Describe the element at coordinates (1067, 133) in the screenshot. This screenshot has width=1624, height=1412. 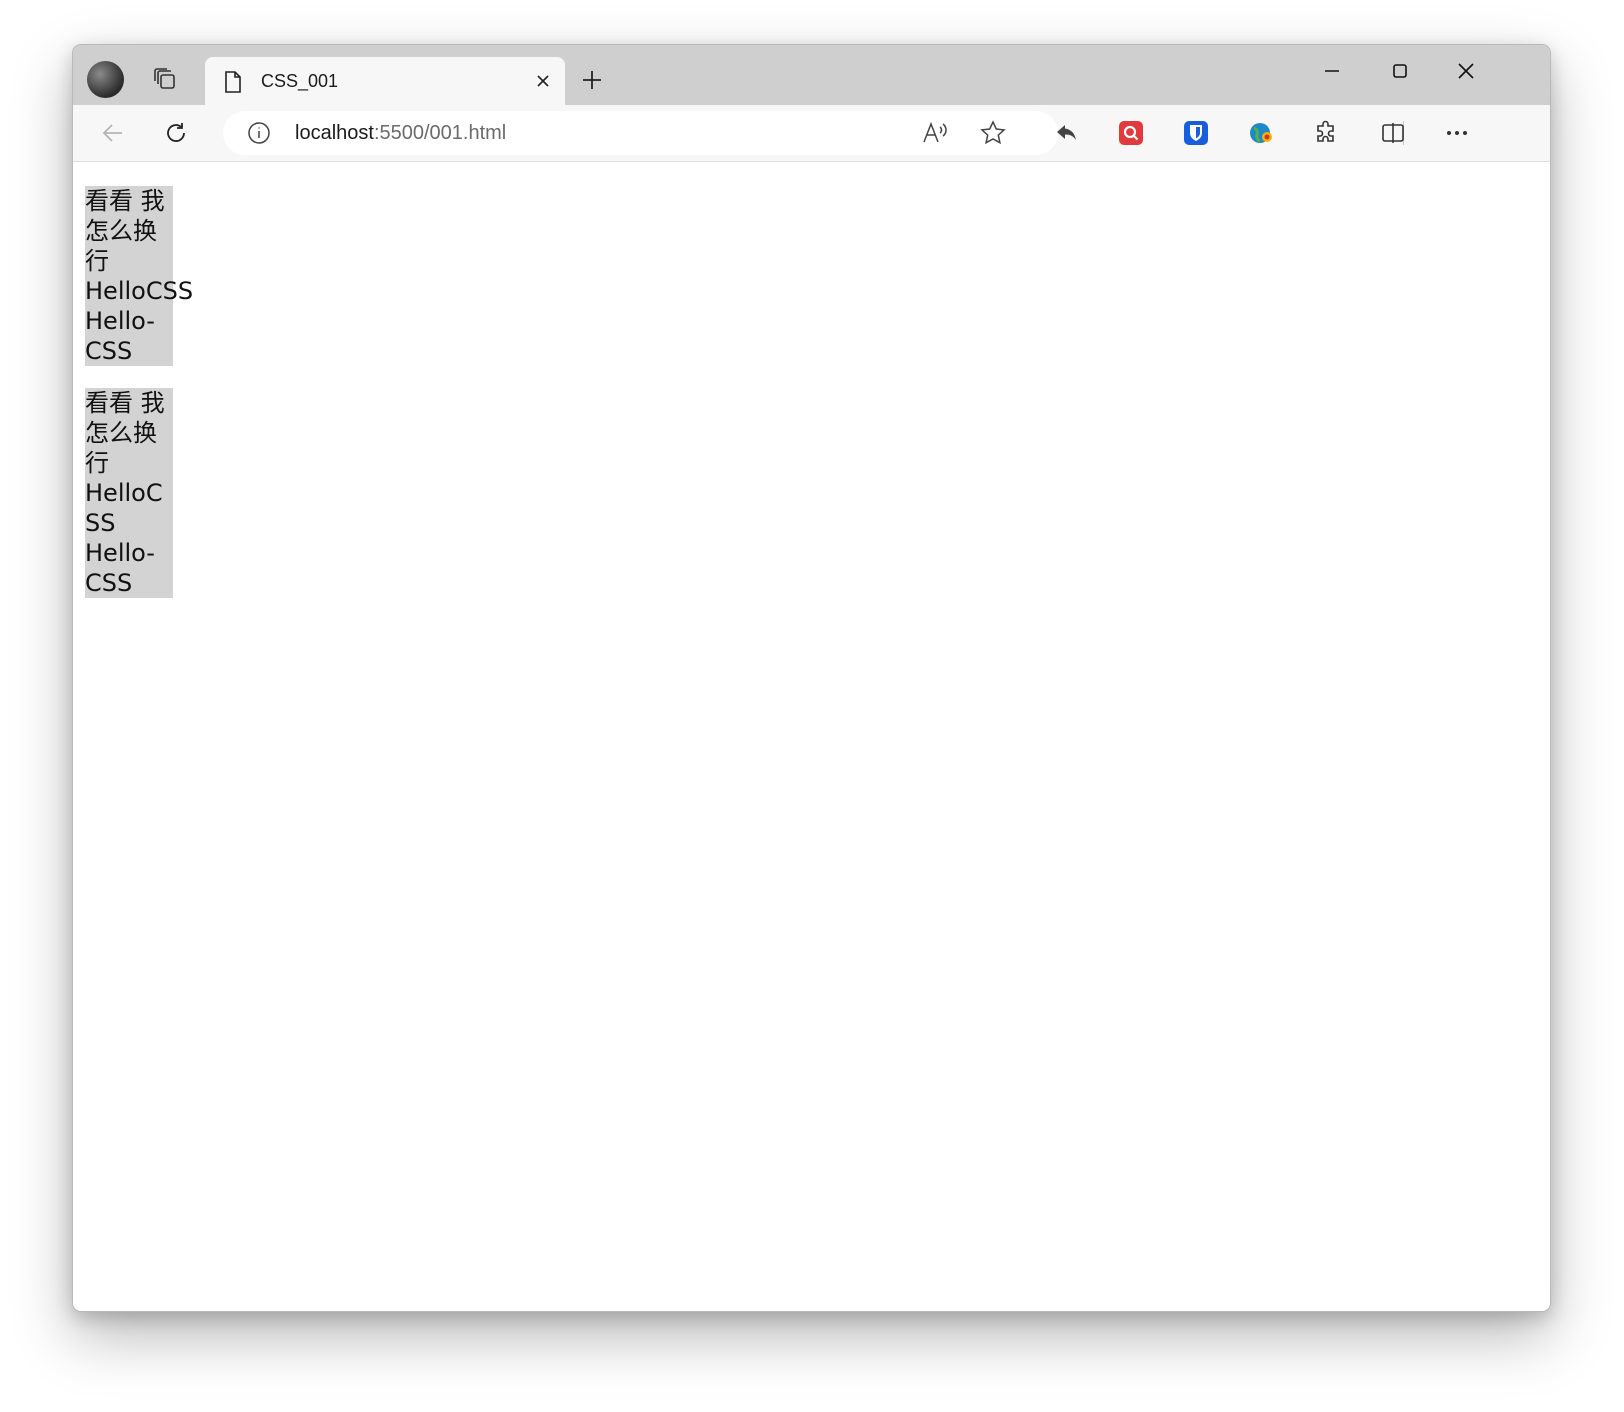
I see `share-back-icon` at that location.